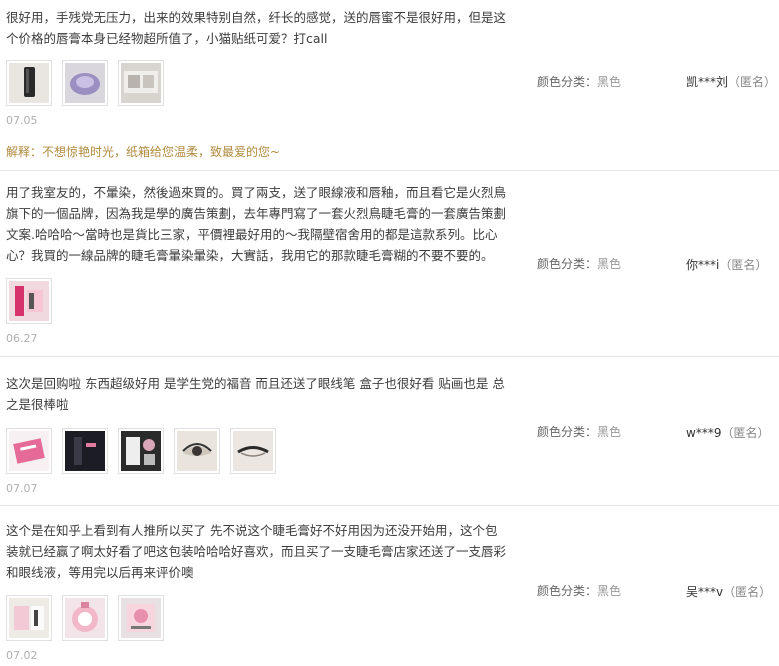  I want to click on reviewer: 吴***v（匿名）, so click(728, 591).